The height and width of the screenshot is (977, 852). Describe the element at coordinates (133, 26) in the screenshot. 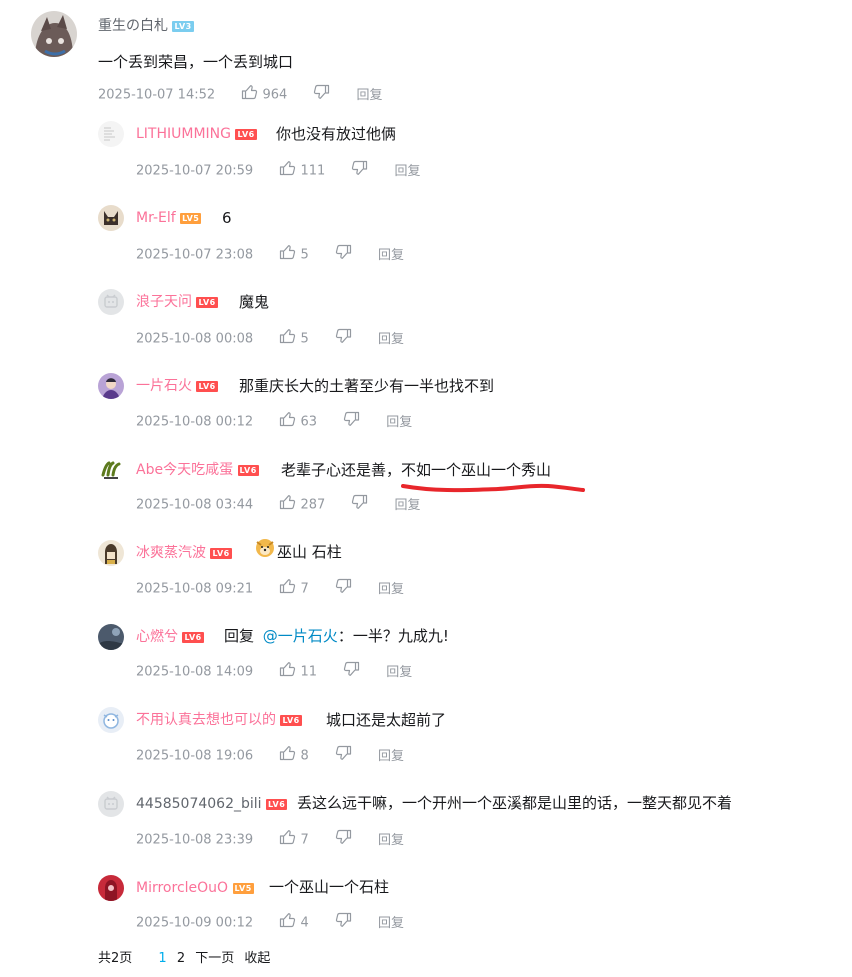

I see `main-username-text: 重生の白札` at that location.